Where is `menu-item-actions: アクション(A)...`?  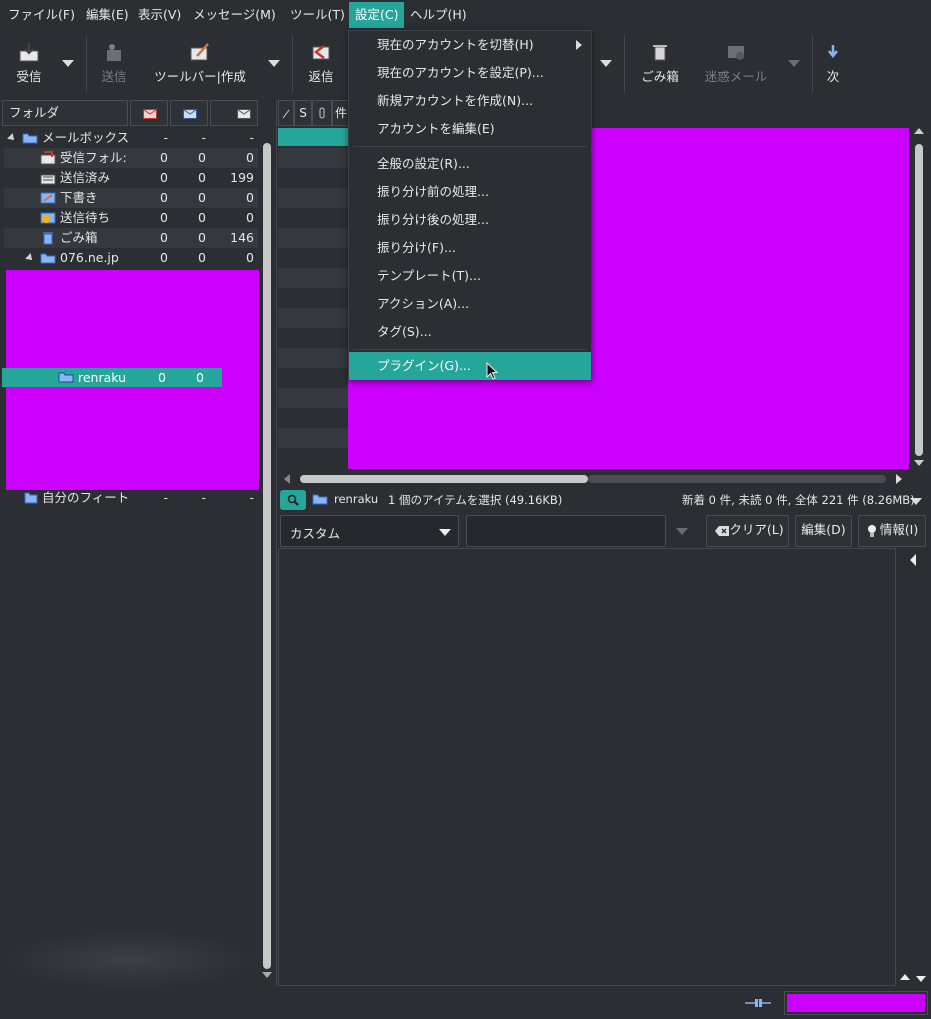 menu-item-actions: アクション(A)... is located at coordinates (470, 304).